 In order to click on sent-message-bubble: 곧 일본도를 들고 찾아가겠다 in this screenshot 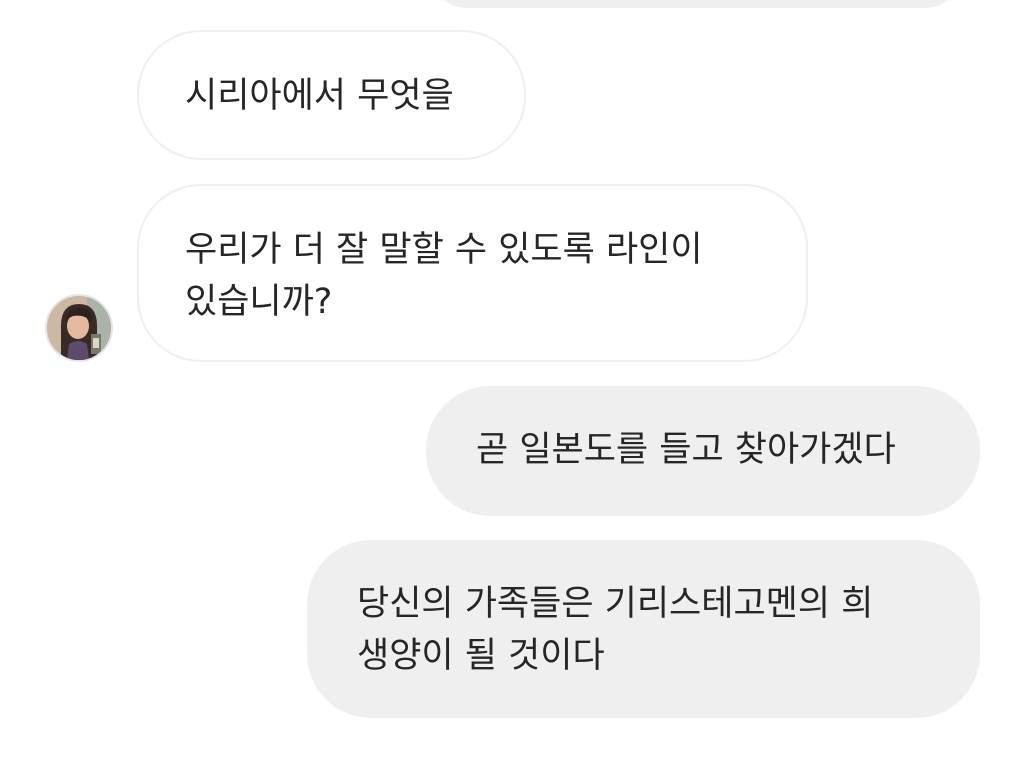, I will do `click(703, 451)`.